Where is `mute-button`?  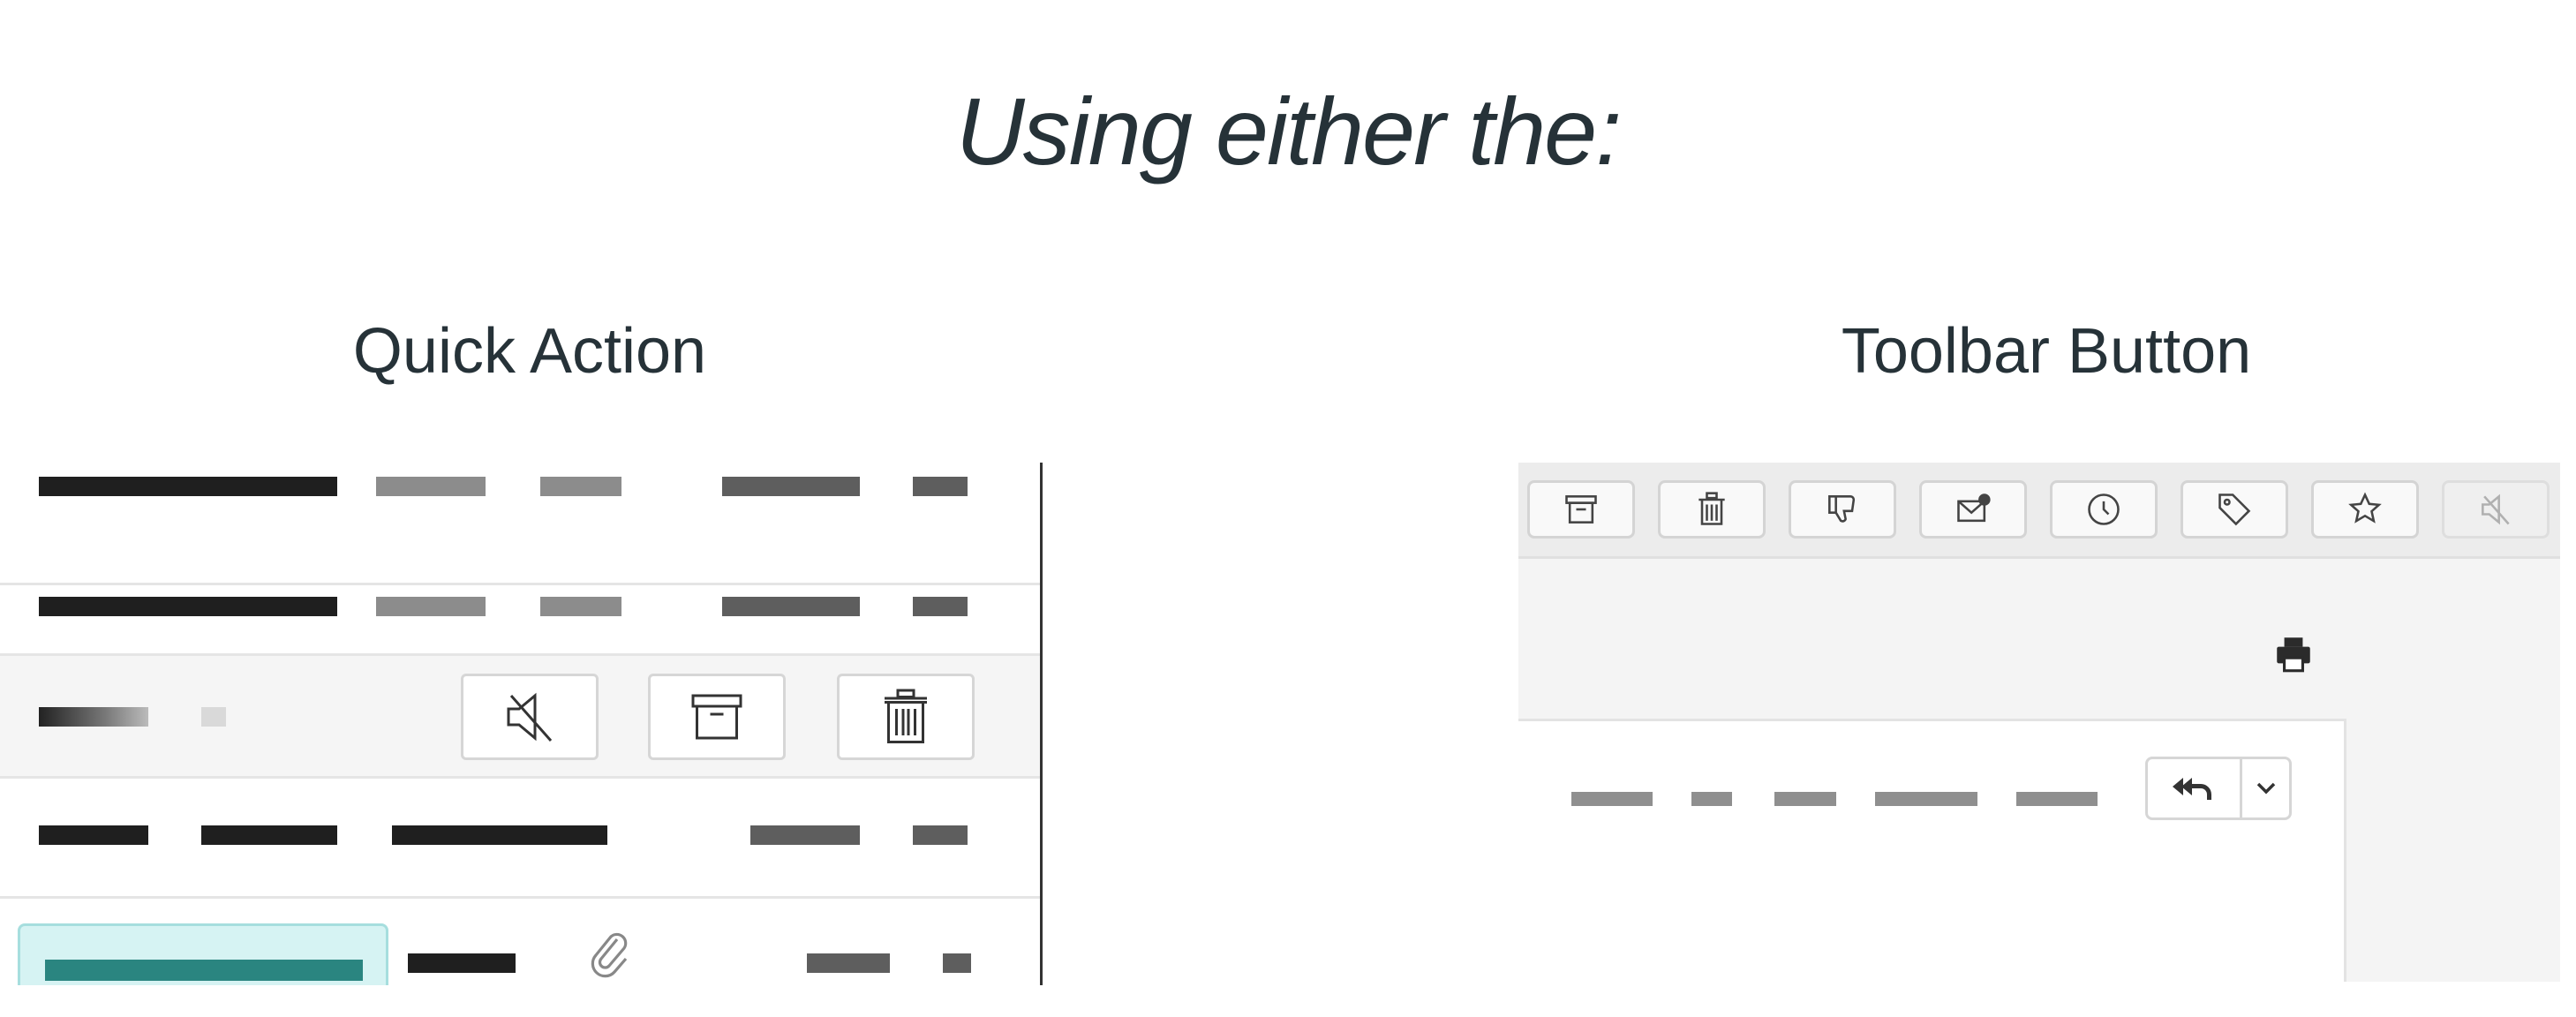 mute-button is located at coordinates (530, 717).